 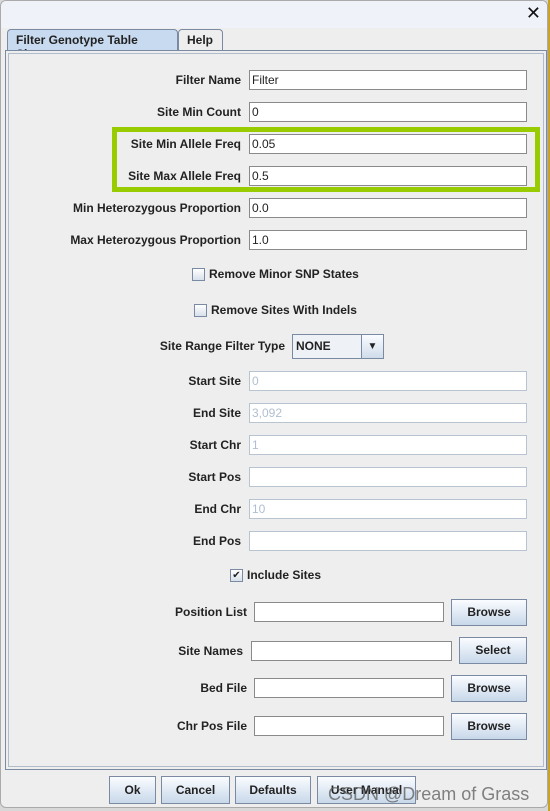 What do you see at coordinates (155, 240) in the screenshot?
I see `max-het-proportion-label: Max Heterozygous Proportion` at bounding box center [155, 240].